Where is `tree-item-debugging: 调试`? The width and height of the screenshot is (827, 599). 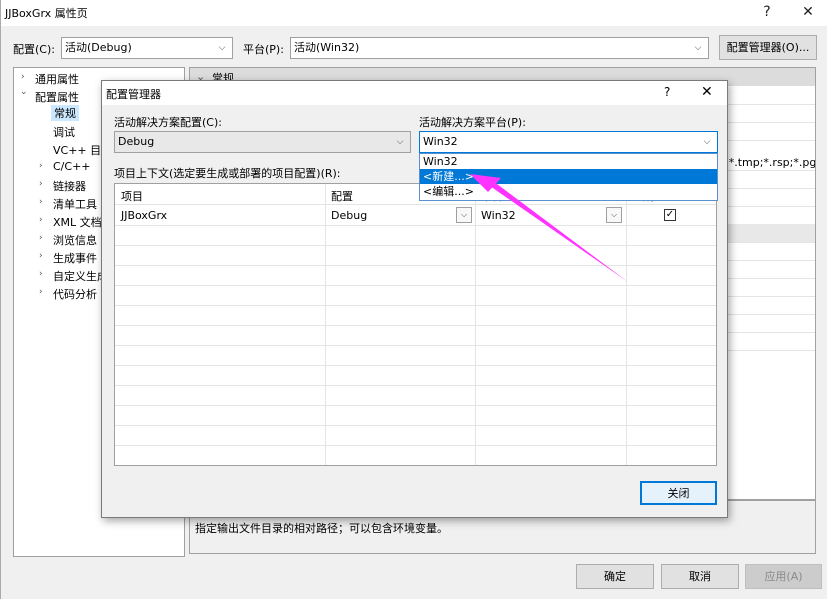 tree-item-debugging: 调试 is located at coordinates (64, 132).